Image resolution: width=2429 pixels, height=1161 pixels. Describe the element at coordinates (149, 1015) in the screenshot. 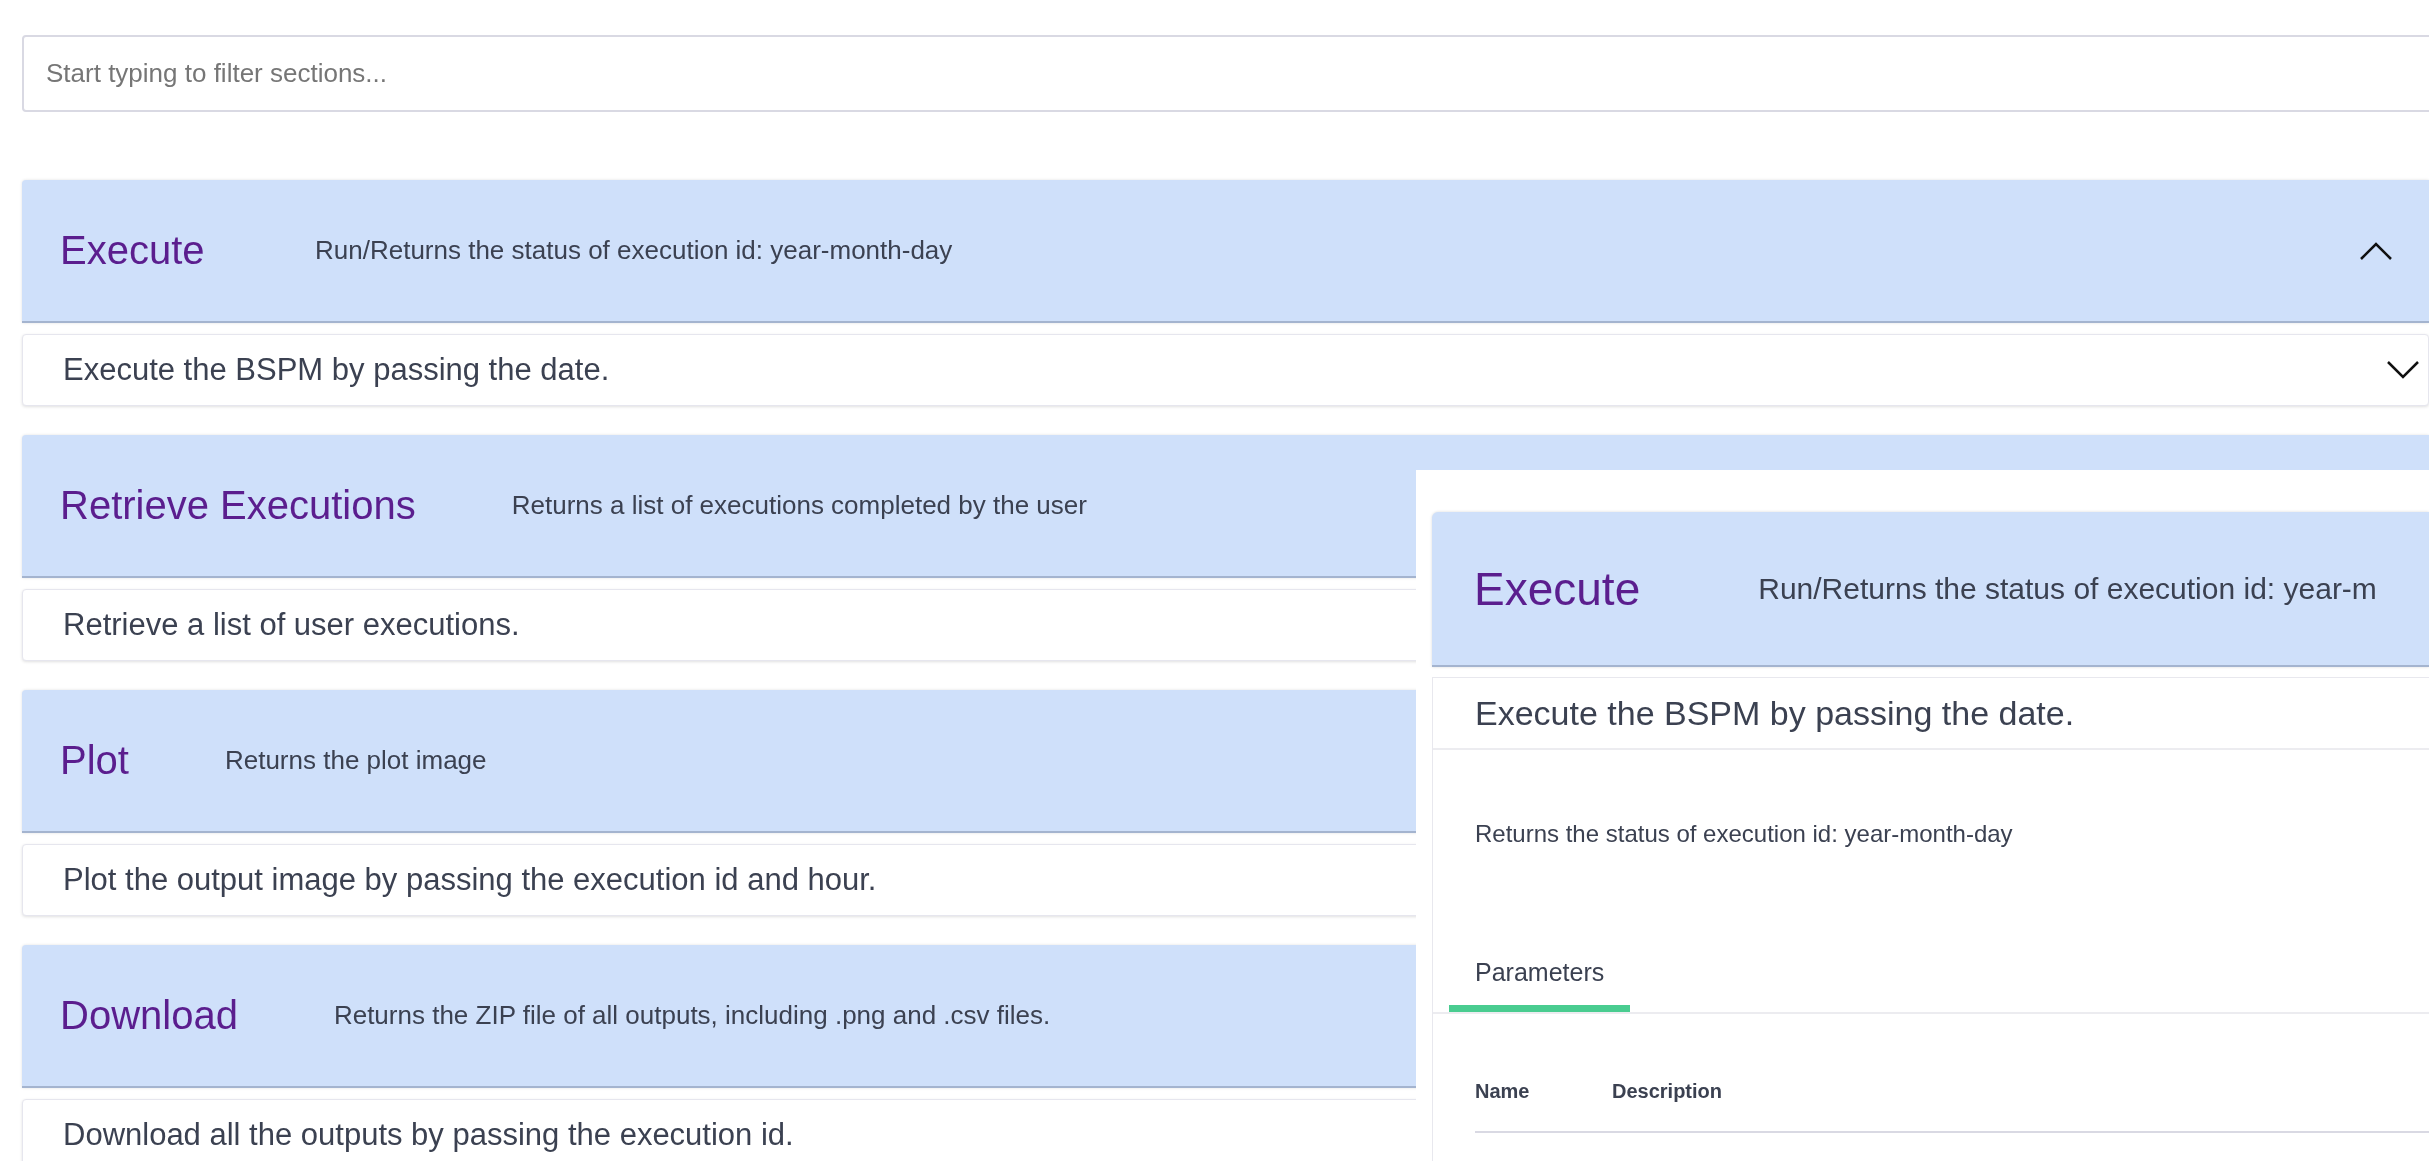

I see `section-title: Download` at that location.